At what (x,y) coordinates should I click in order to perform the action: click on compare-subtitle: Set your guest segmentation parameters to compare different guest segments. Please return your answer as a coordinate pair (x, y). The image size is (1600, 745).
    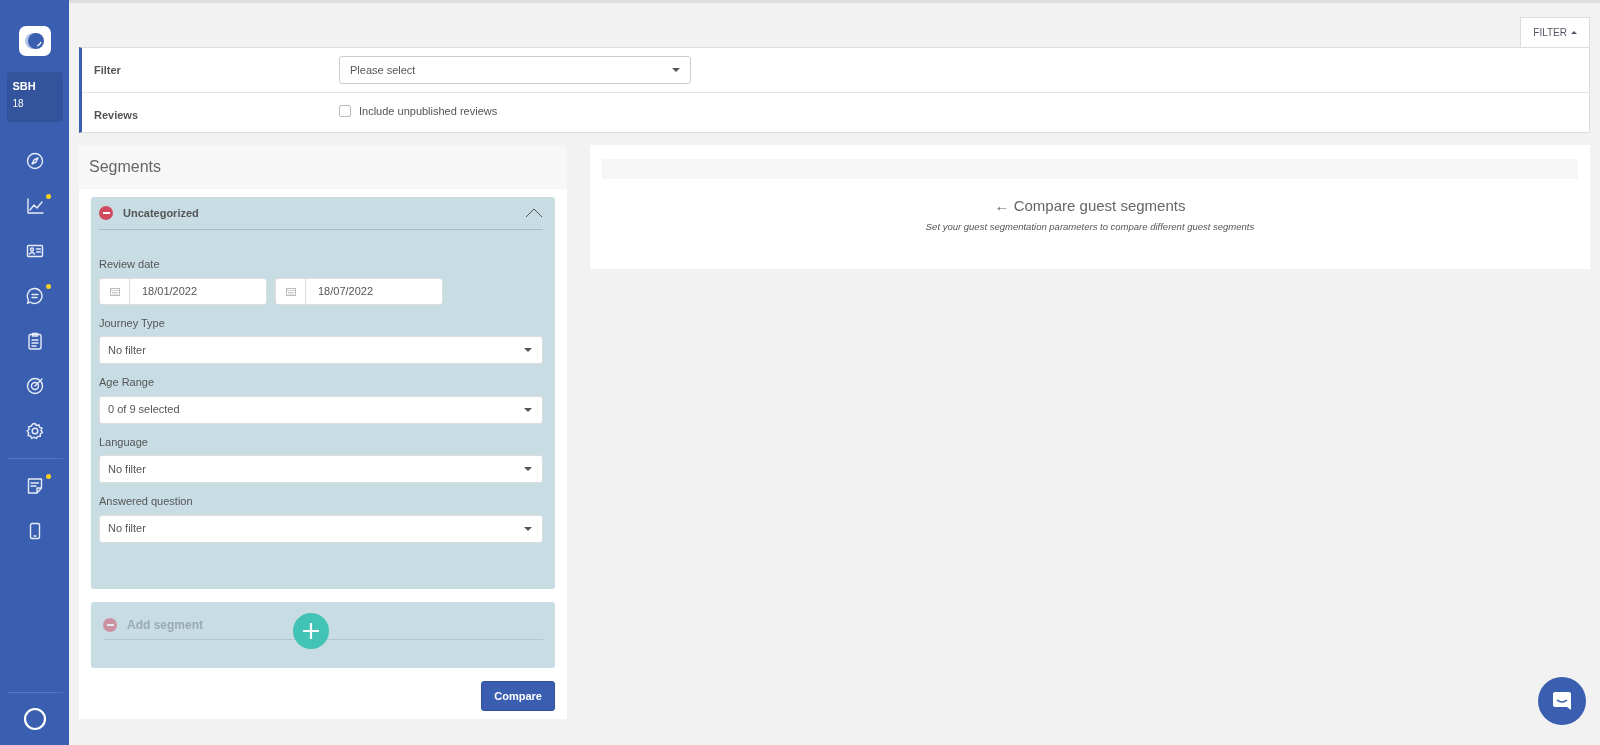
    Looking at the image, I should click on (1090, 226).